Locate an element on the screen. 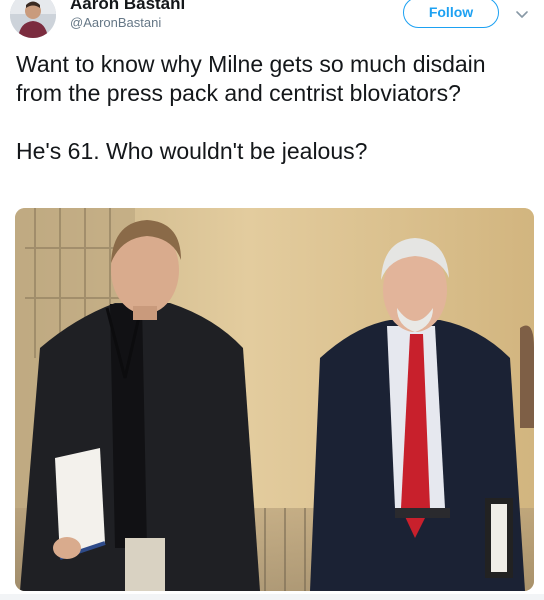 The width and height of the screenshot is (544, 600). follow-button: Follow is located at coordinates (451, 14).